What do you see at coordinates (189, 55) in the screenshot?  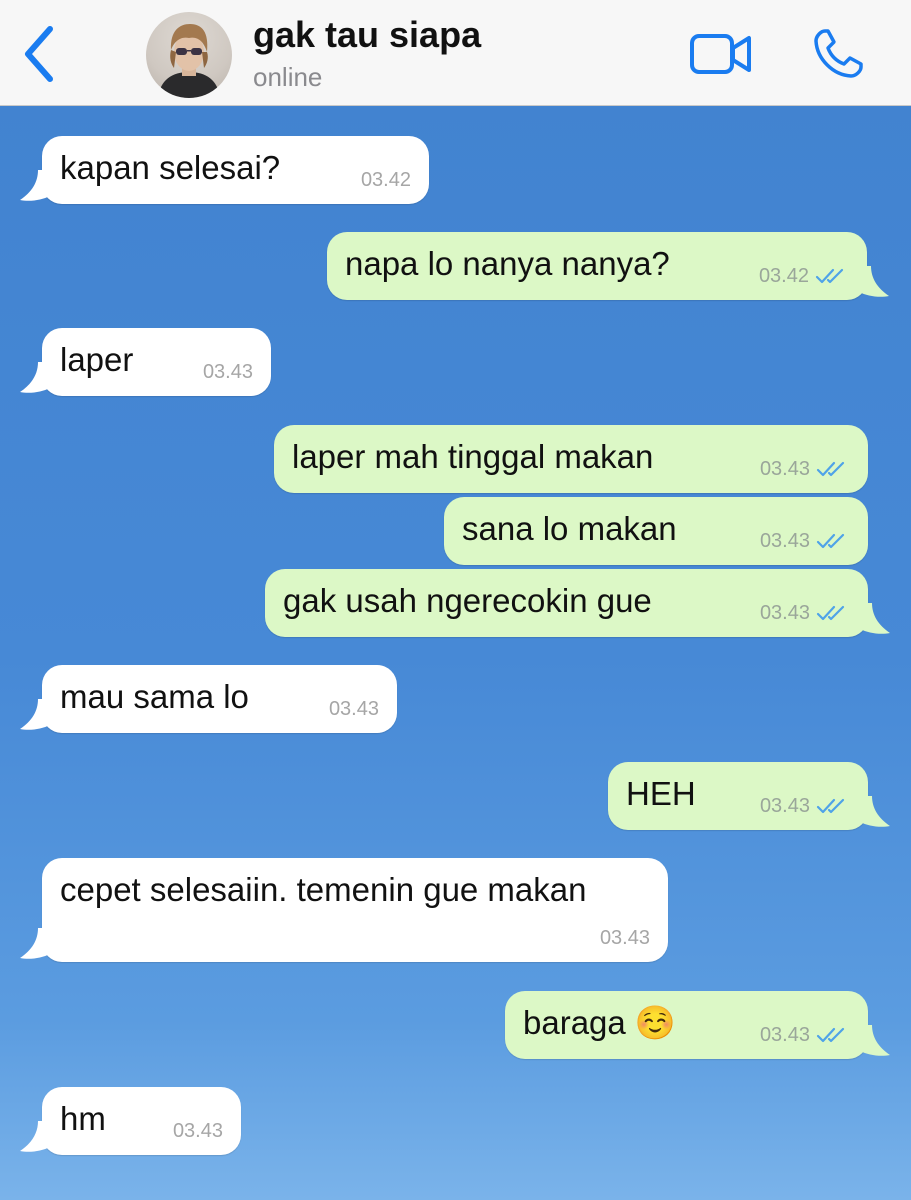 I see `avatar` at bounding box center [189, 55].